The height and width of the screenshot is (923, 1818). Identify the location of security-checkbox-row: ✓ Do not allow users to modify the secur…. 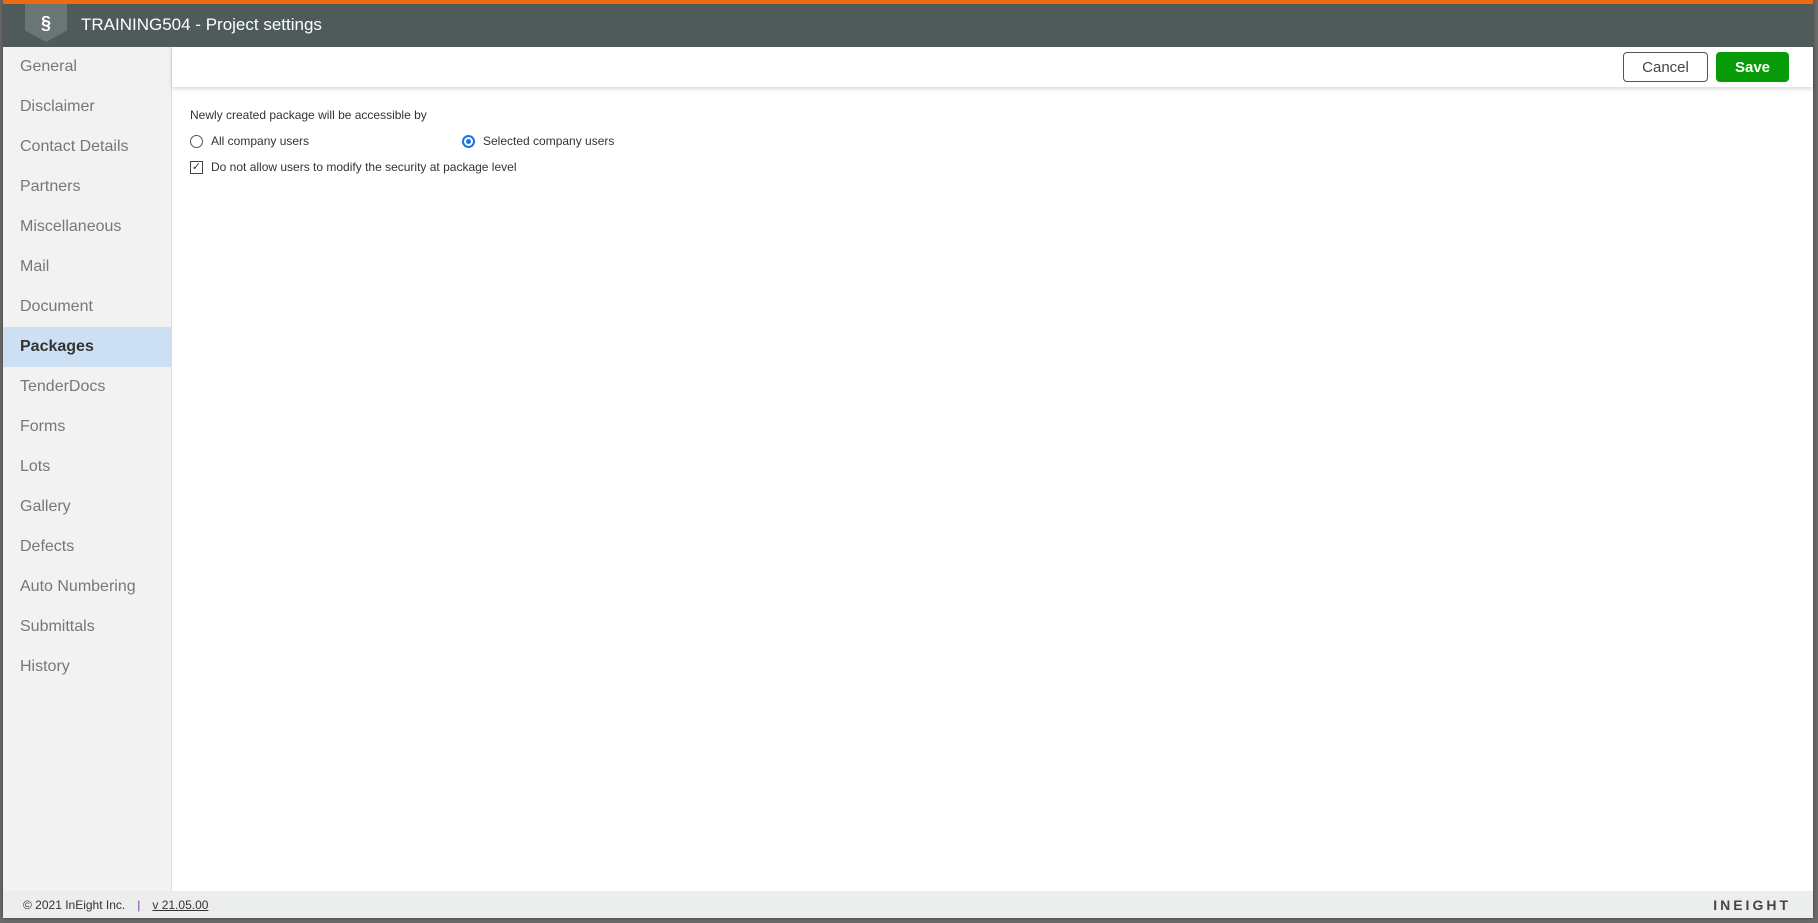
(402, 167).